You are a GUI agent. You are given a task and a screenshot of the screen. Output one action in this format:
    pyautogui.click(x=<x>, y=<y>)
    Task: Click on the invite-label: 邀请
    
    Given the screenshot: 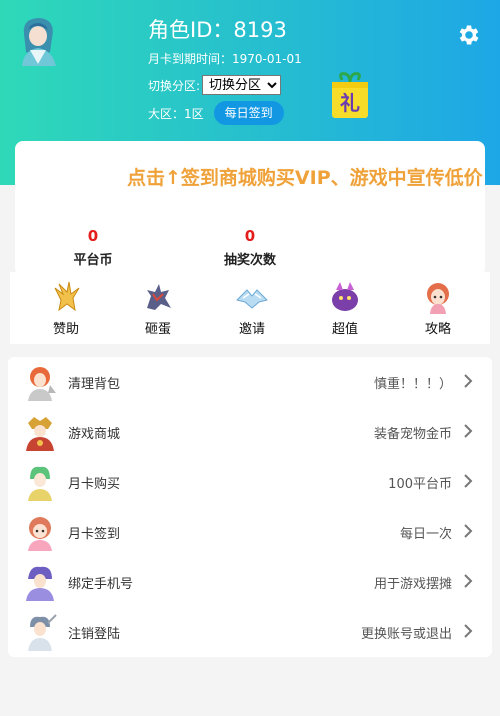 What is the action you would take?
    pyautogui.click(x=251, y=329)
    